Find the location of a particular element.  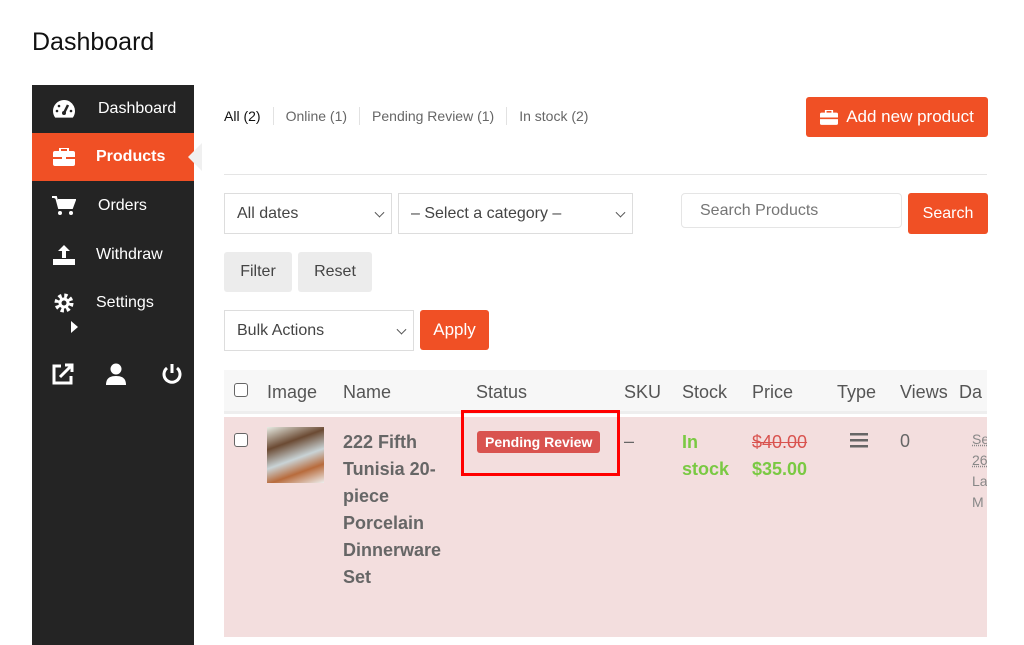

sidebar-item-settings: Settings is located at coordinates (113, 303).